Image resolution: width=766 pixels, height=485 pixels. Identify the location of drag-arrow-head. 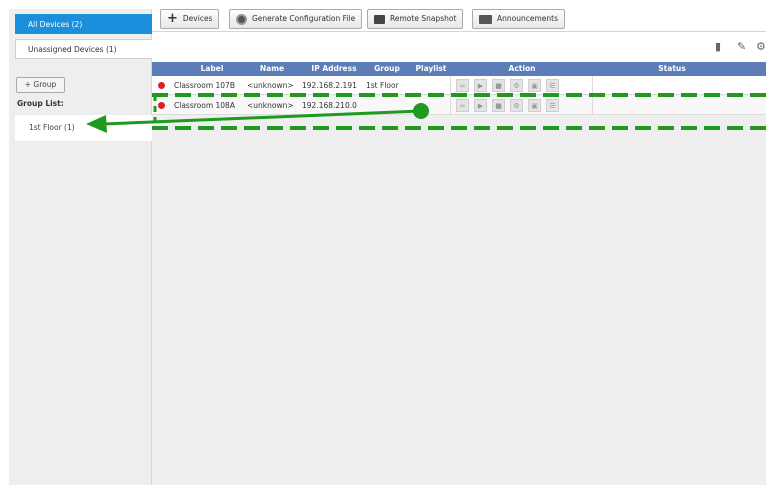
(96, 124).